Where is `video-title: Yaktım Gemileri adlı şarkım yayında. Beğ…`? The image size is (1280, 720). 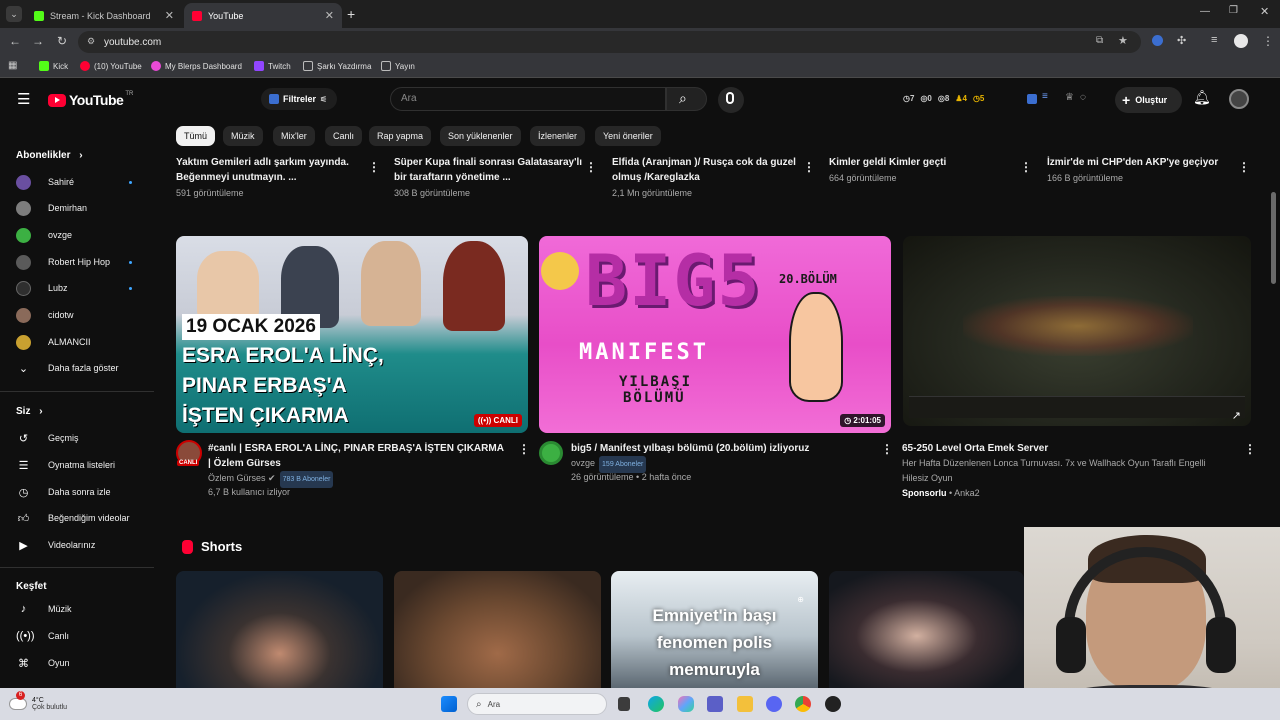 video-title: Yaktım Gemileri adlı şarkım yayında. Beğ… is located at coordinates (268, 170).